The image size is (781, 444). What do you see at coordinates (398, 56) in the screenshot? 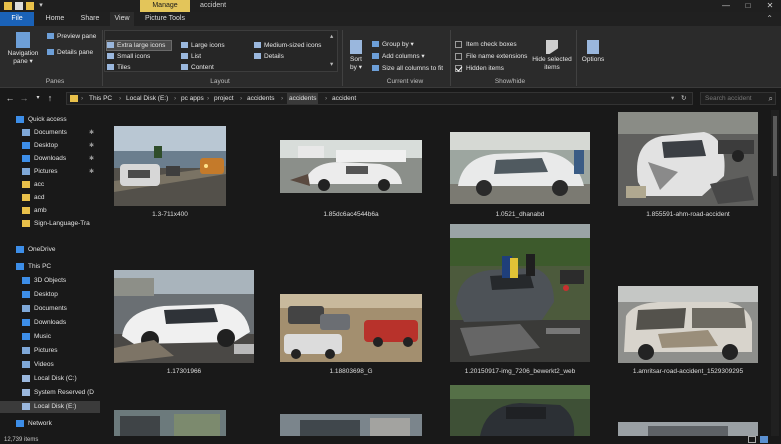
I see `add-columns-button: Add columns ▾` at bounding box center [398, 56].